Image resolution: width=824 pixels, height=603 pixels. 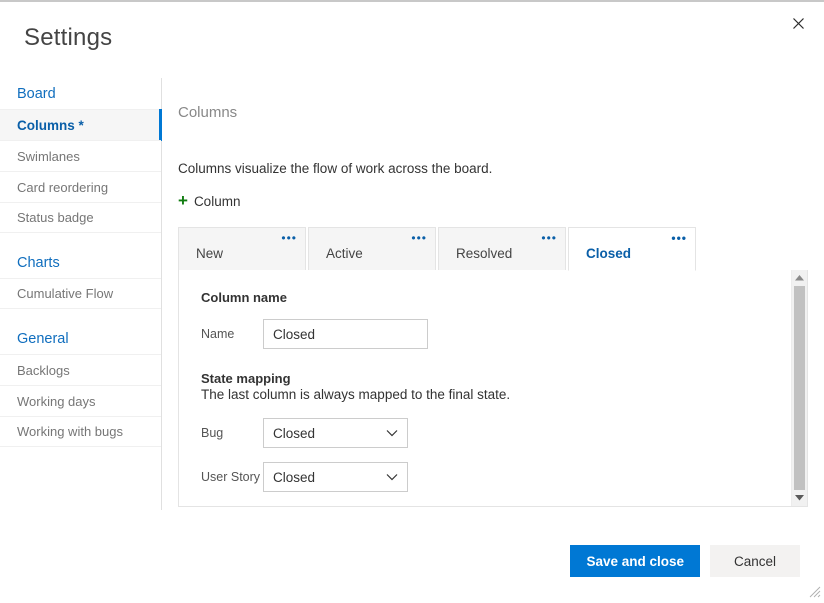 I want to click on sidebar-item-label: Swimlanes, so click(x=48, y=156).